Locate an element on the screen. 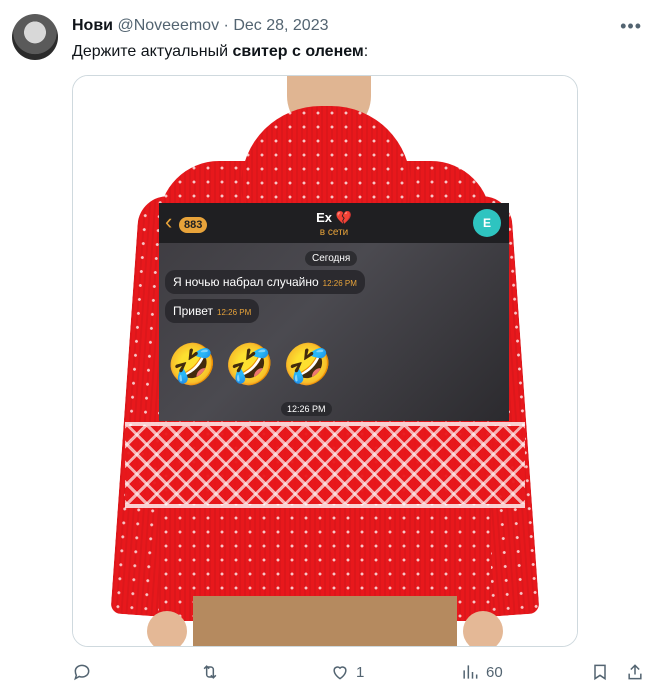  tweet-actions-bar: 1 60 is located at coordinates (362, 672).